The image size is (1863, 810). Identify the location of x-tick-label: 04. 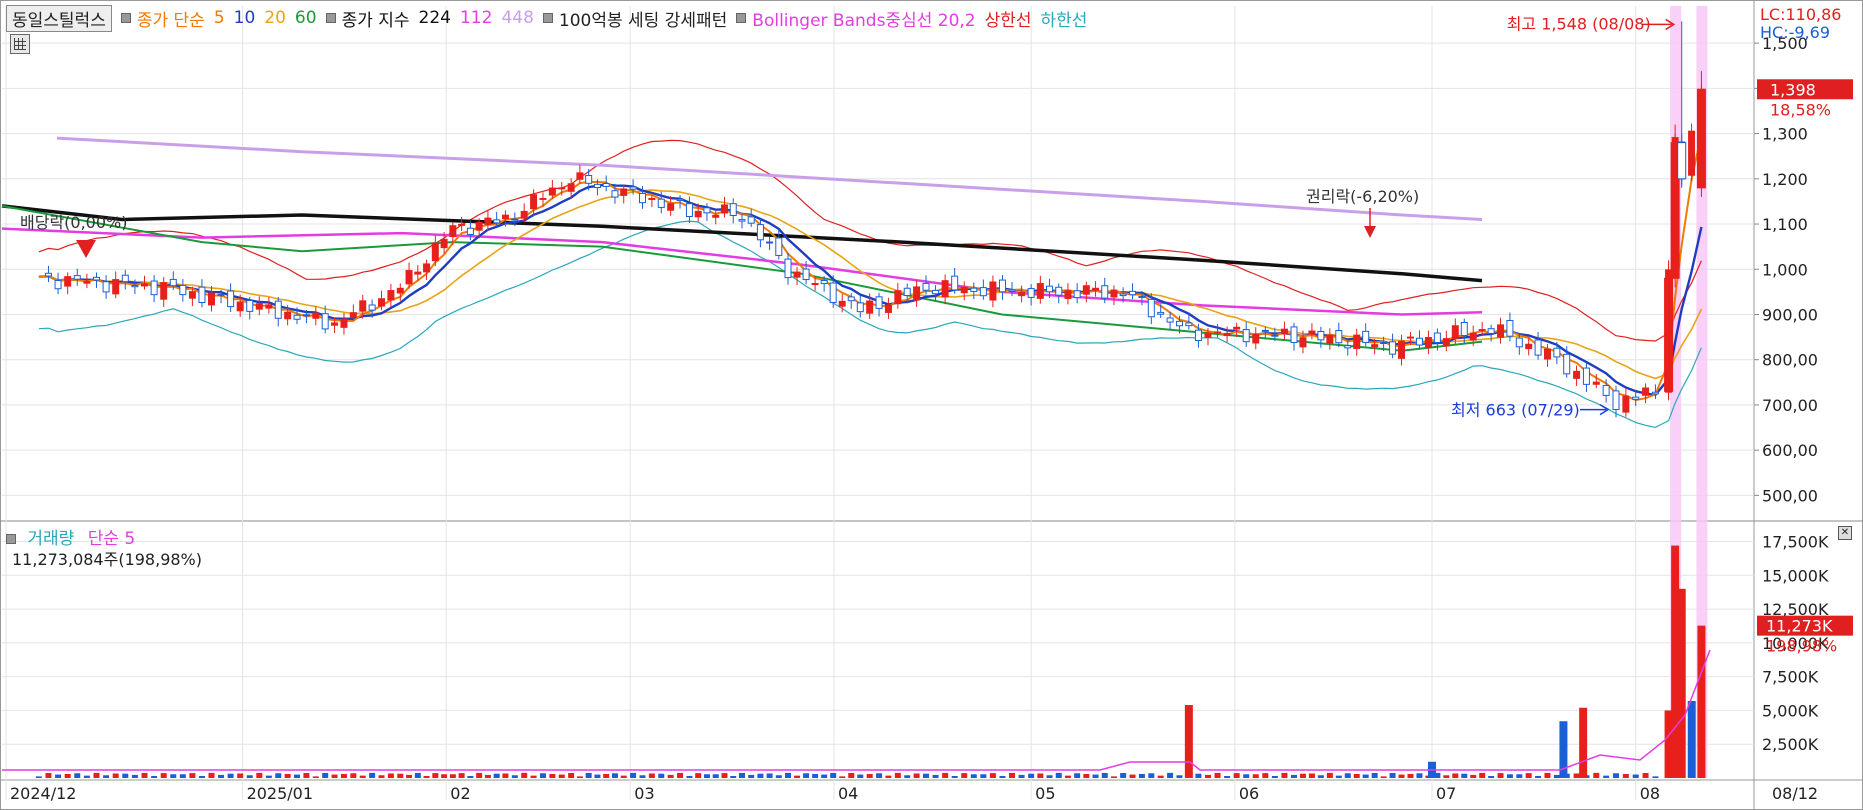
(848, 793).